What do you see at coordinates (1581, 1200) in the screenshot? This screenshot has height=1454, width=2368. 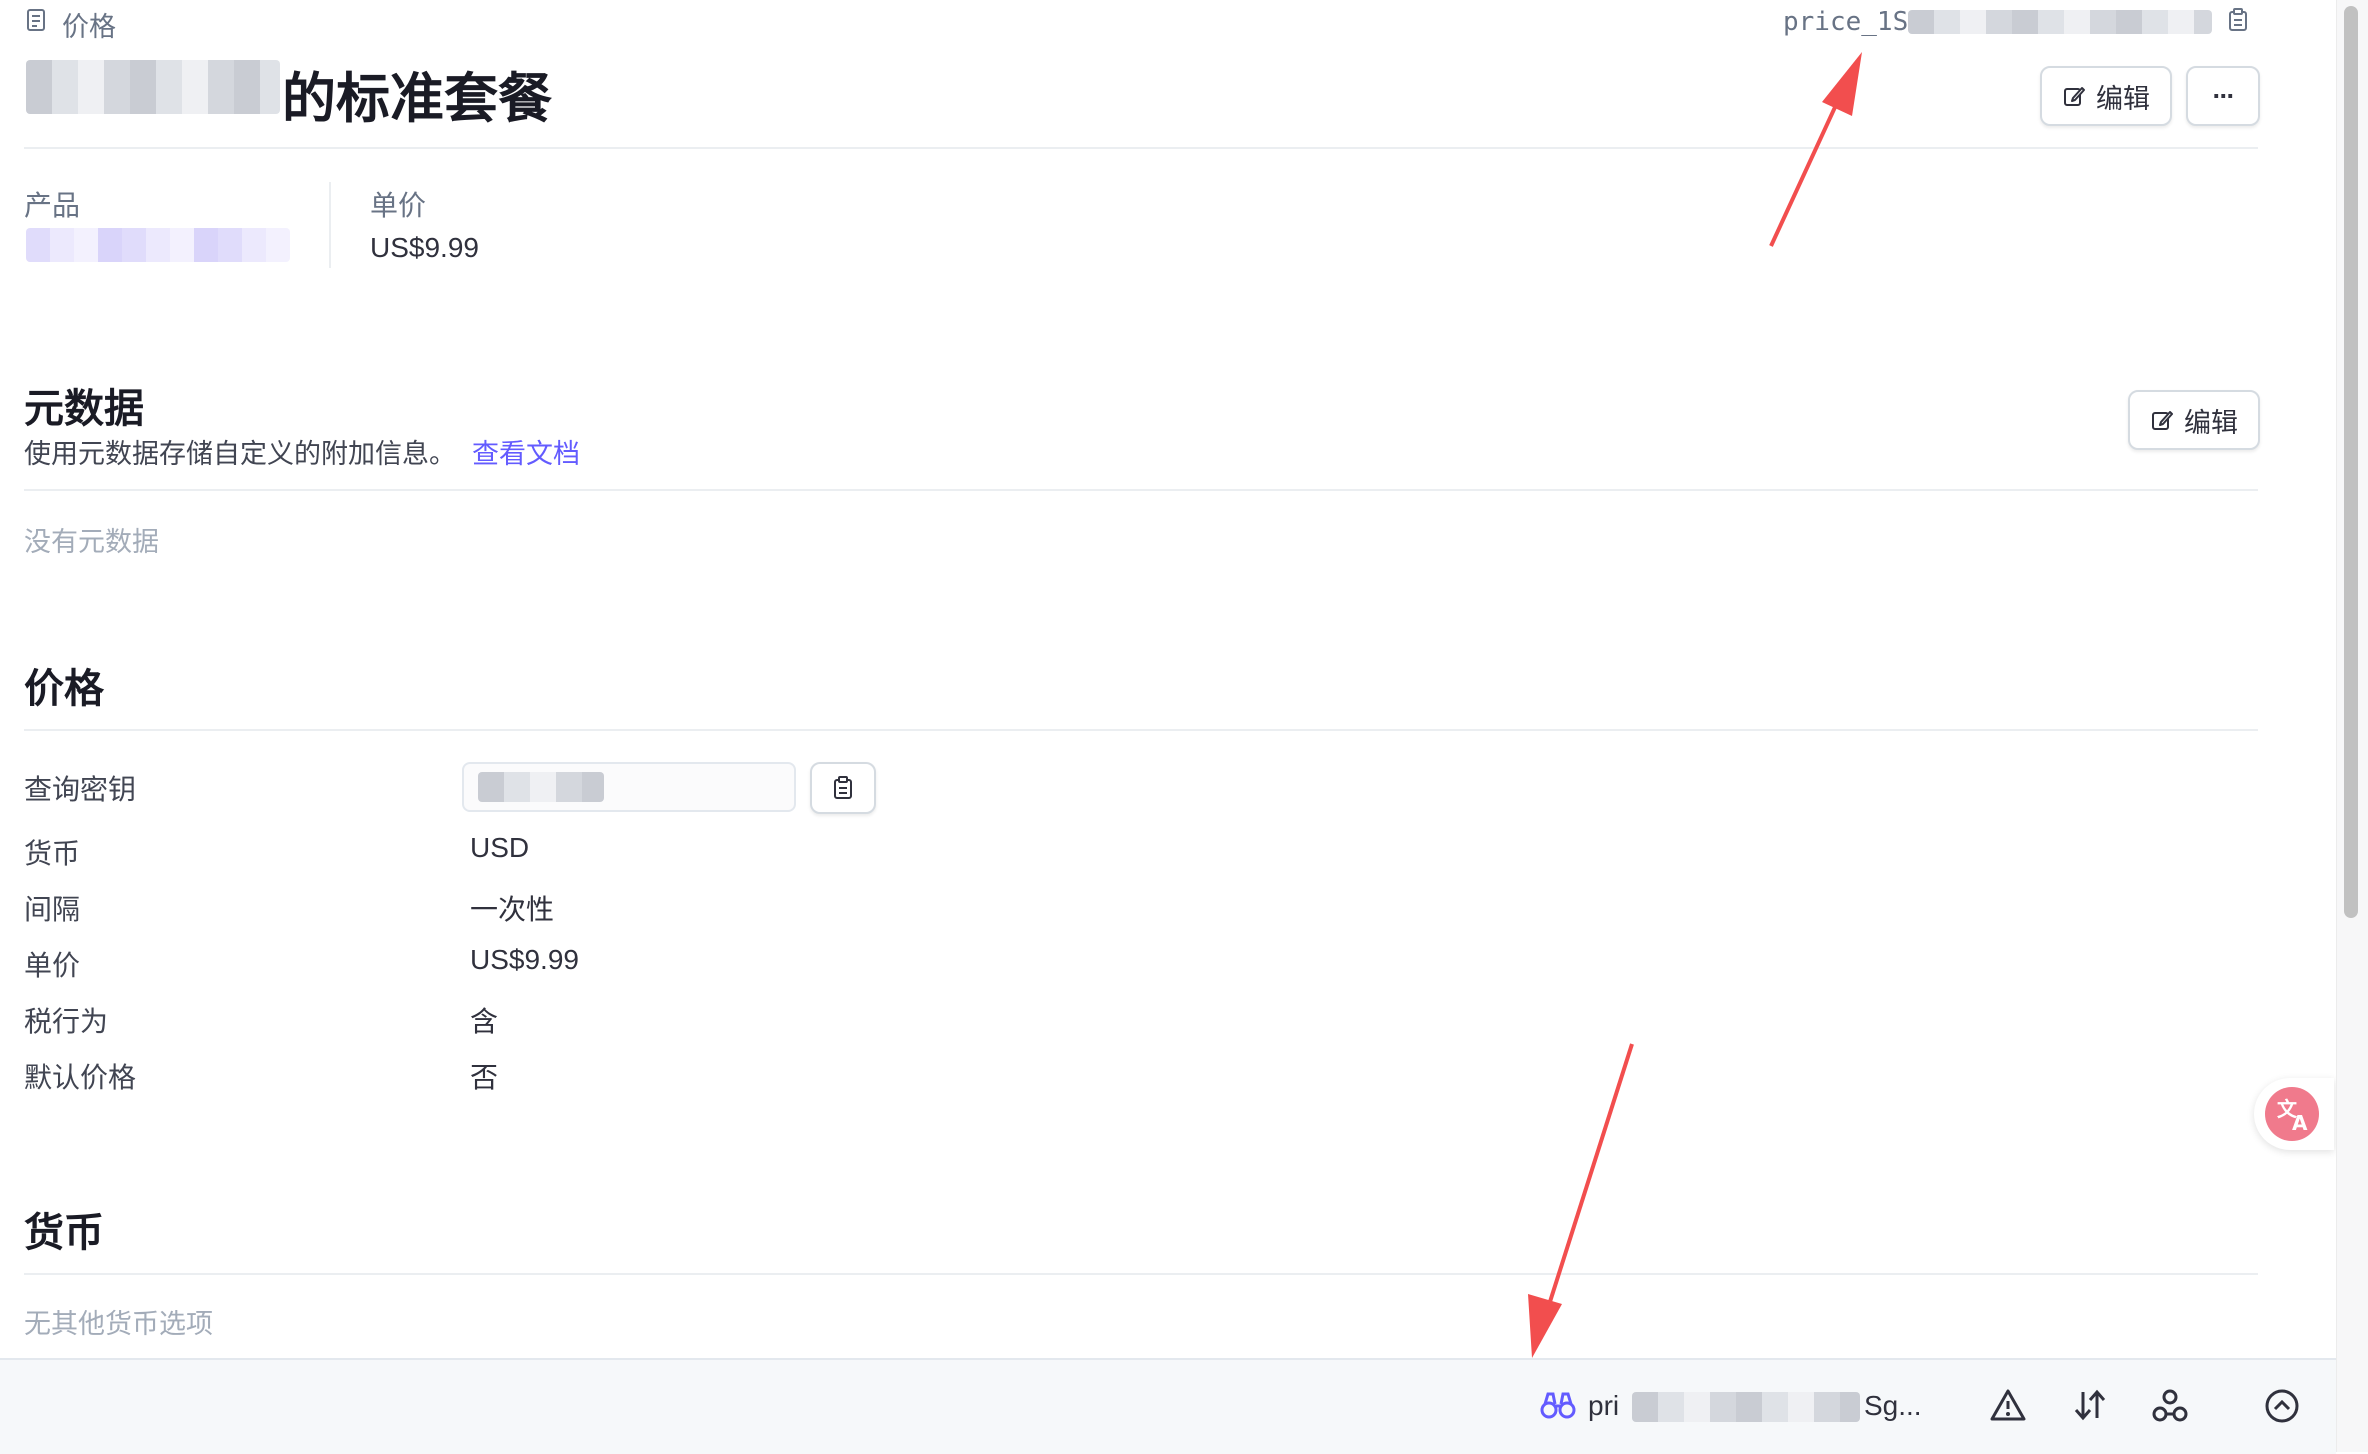 I see `annotation-arrow-bottom` at bounding box center [1581, 1200].